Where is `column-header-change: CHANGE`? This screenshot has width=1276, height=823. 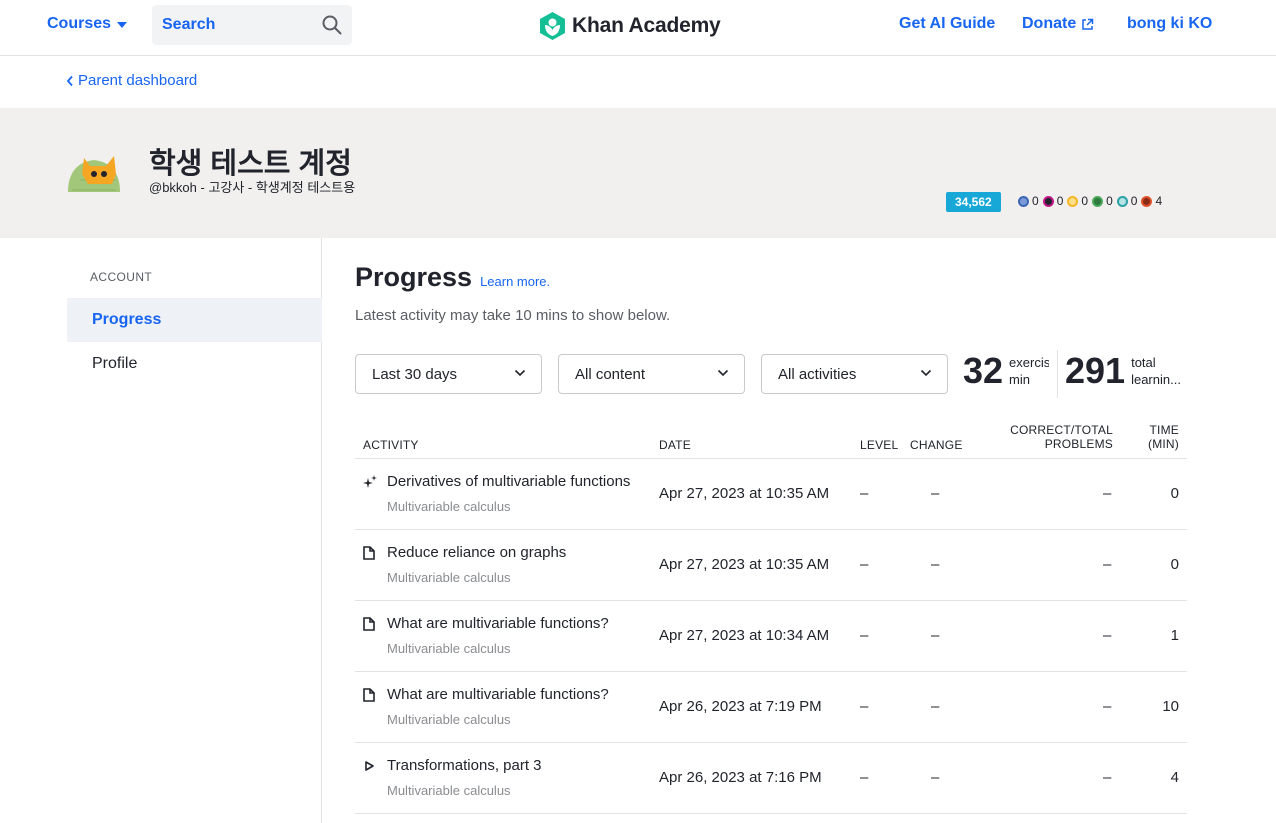 column-header-change: CHANGE is located at coordinates (936, 445).